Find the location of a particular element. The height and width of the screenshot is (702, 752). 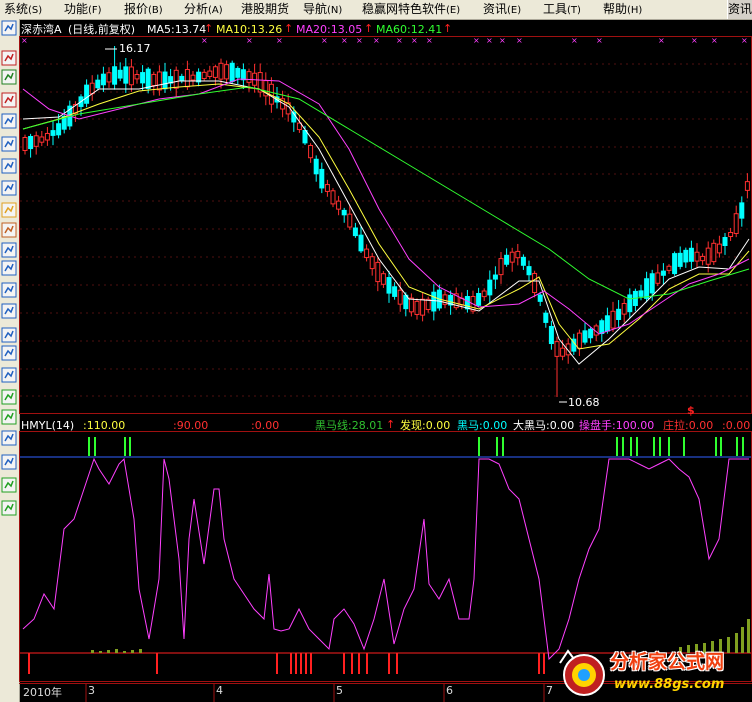

menu-item-3: 分析(A) is located at coordinates (203, 10).